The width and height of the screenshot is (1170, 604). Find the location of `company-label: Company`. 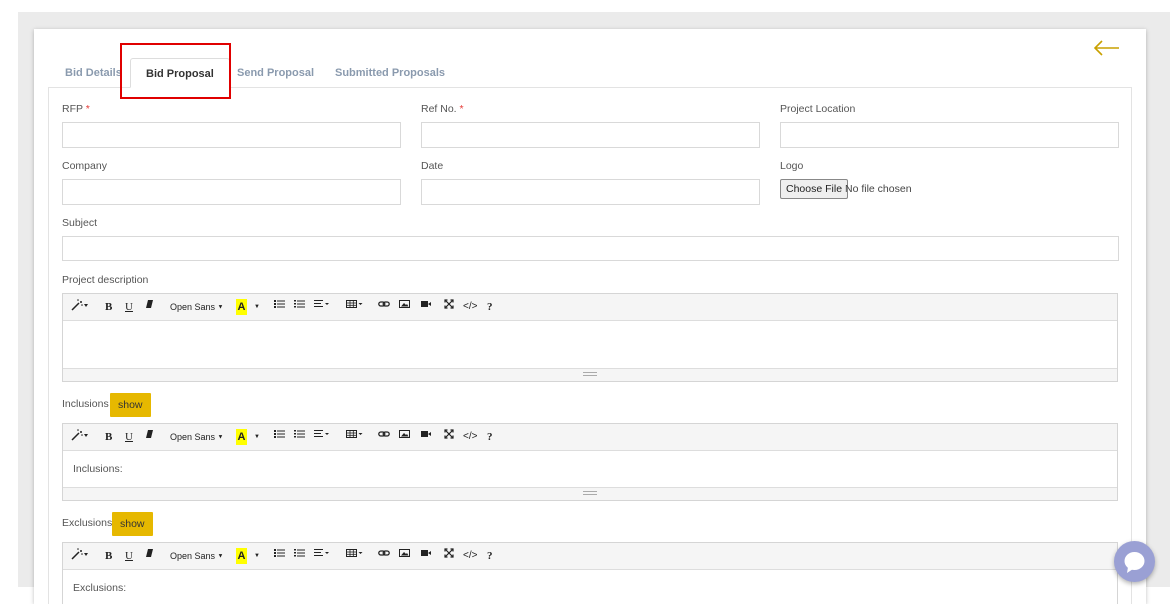

company-label: Company is located at coordinates (84, 166).